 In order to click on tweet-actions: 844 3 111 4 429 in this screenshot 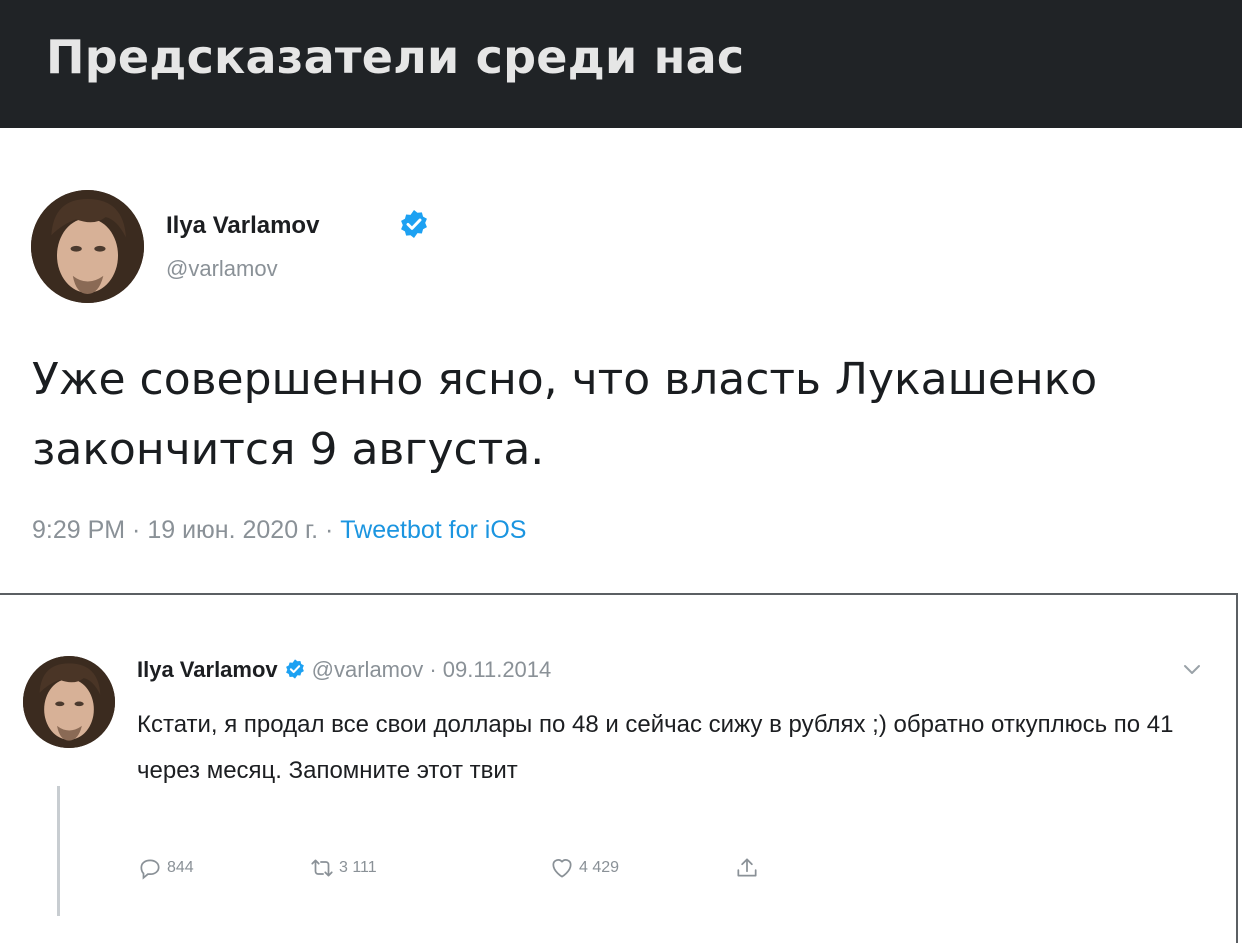, I will do `click(487, 872)`.